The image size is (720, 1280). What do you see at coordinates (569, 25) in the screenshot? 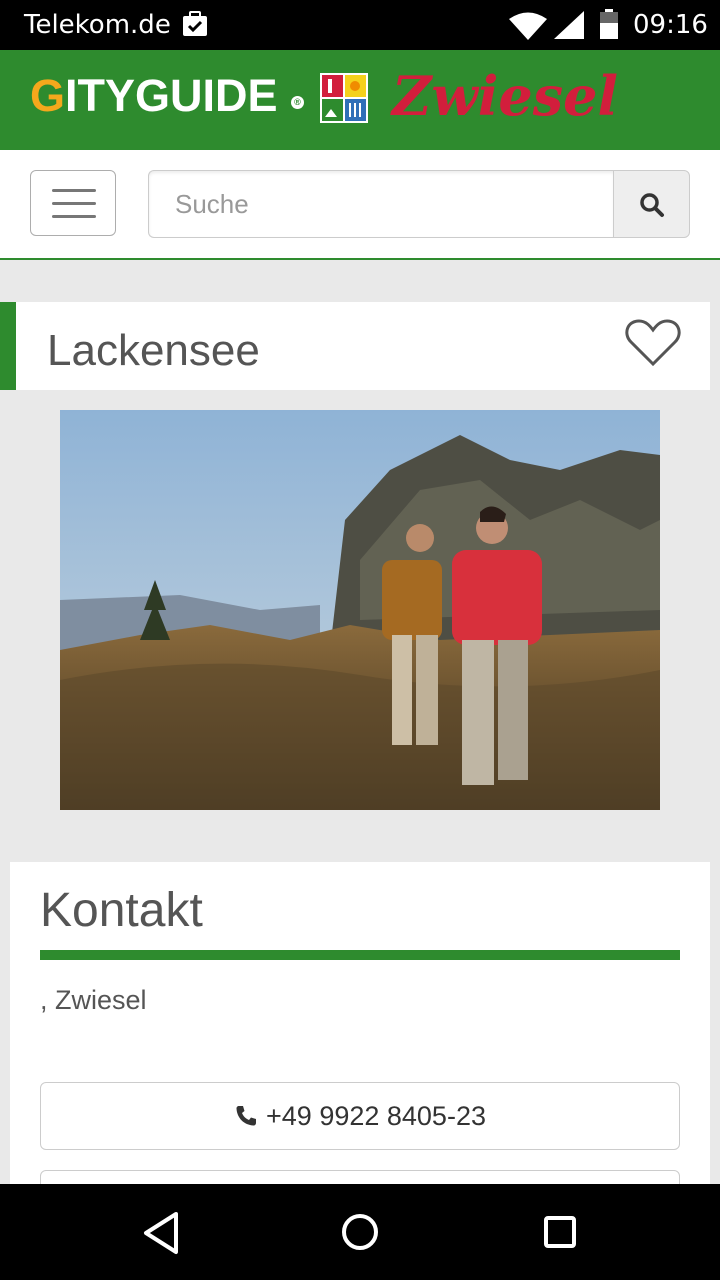
I see `signal-icon` at bounding box center [569, 25].